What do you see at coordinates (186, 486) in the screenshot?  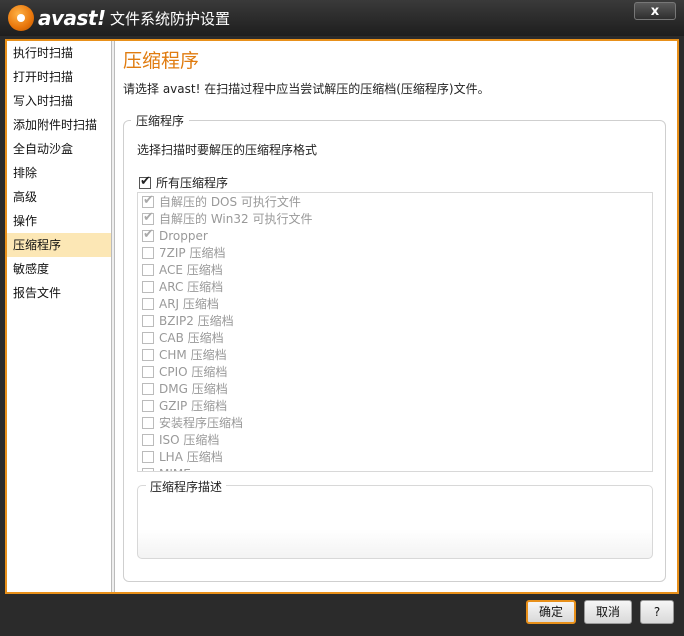 I see `description-title: 压缩程序描述` at bounding box center [186, 486].